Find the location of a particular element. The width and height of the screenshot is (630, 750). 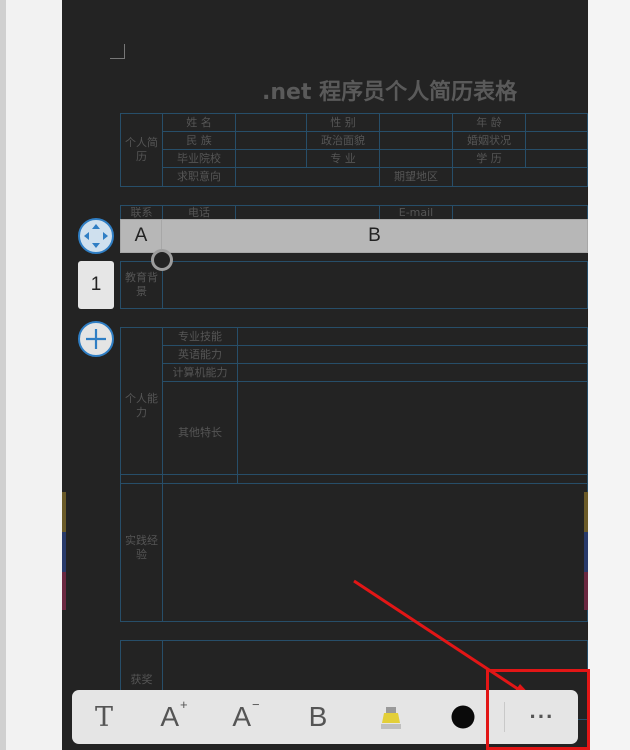

selection-handle is located at coordinates (162, 260).